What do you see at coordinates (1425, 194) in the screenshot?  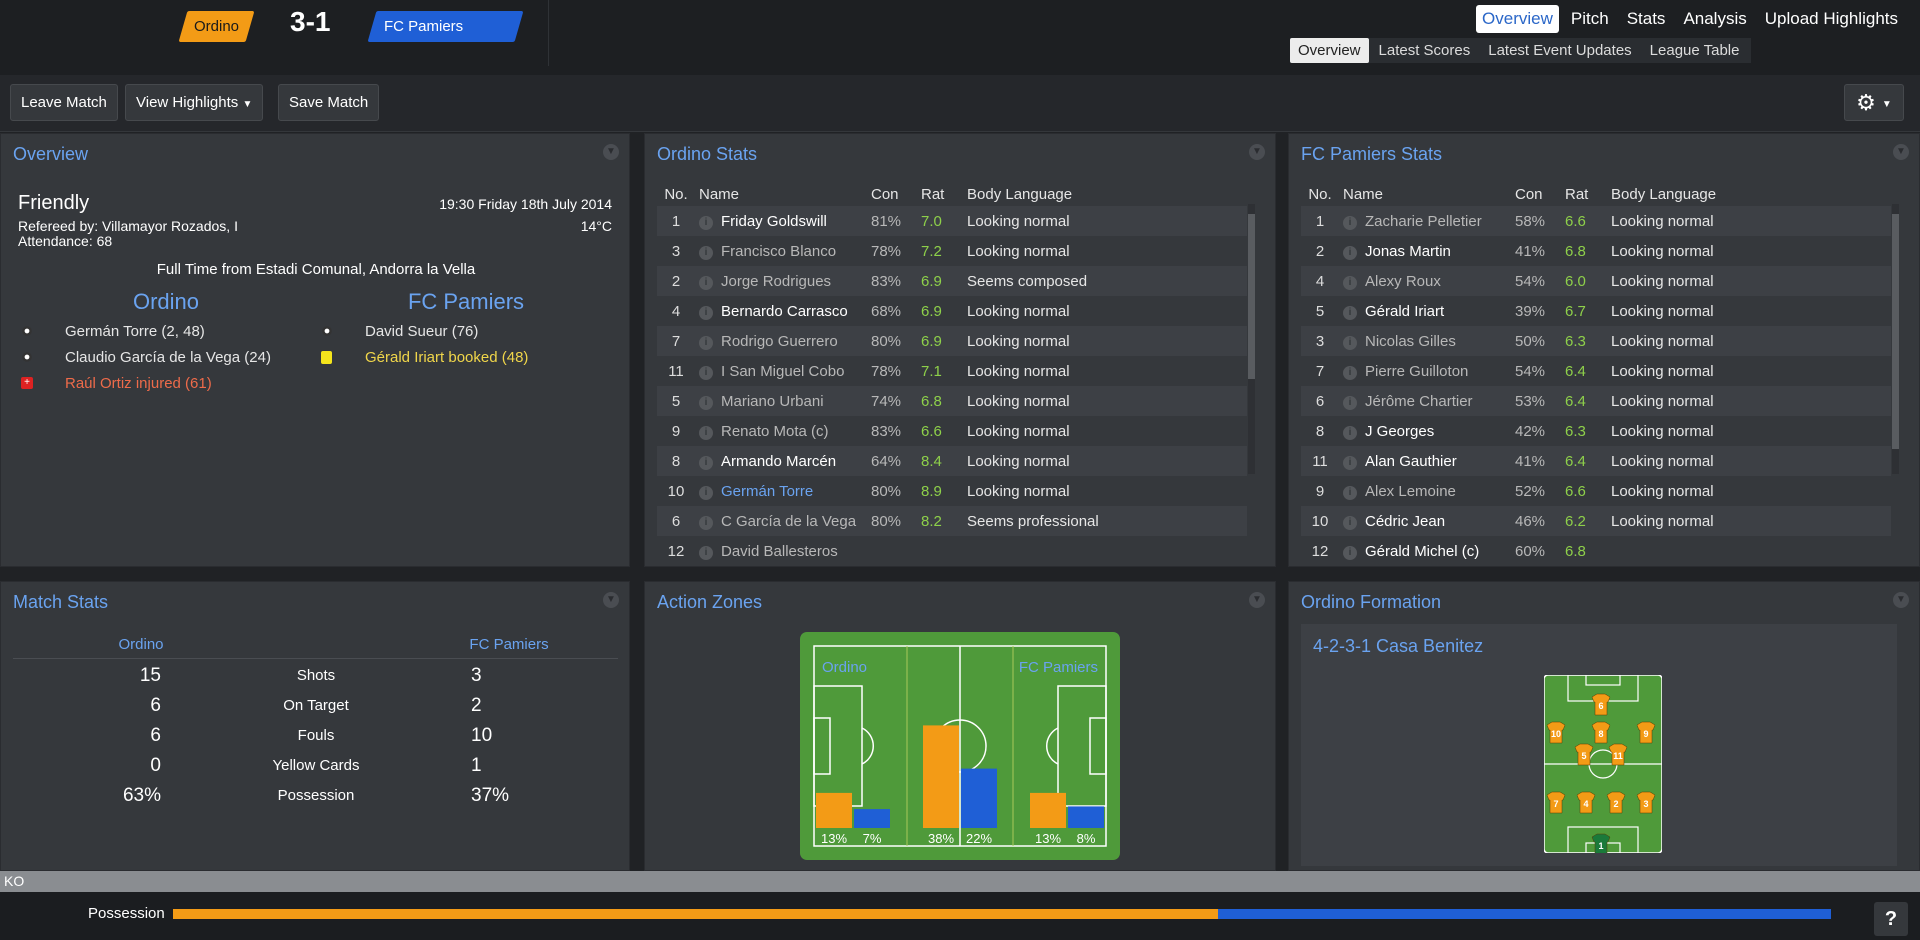 I see `column-header: Name` at bounding box center [1425, 194].